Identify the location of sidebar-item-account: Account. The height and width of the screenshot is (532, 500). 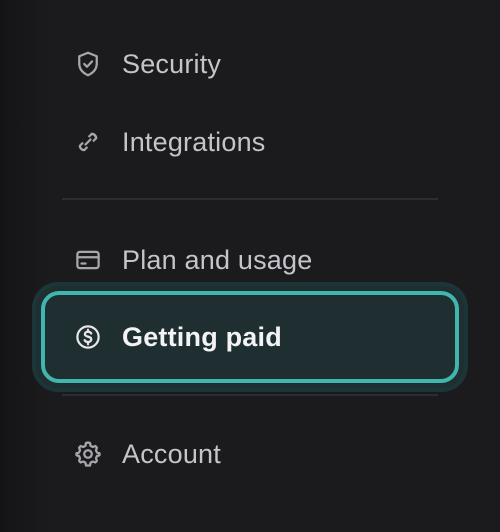
(250, 454).